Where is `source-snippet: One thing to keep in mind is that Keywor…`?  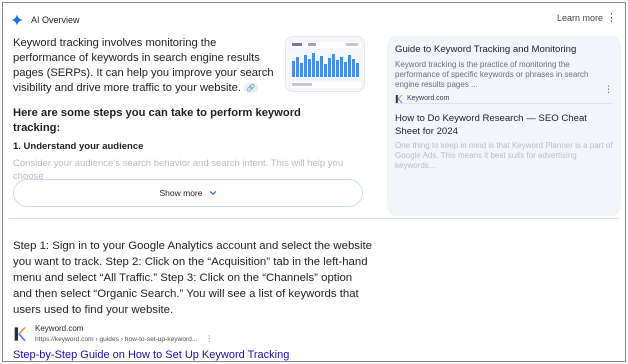 source-snippet: One thing to keep in mind is that Keywor… is located at coordinates (504, 155).